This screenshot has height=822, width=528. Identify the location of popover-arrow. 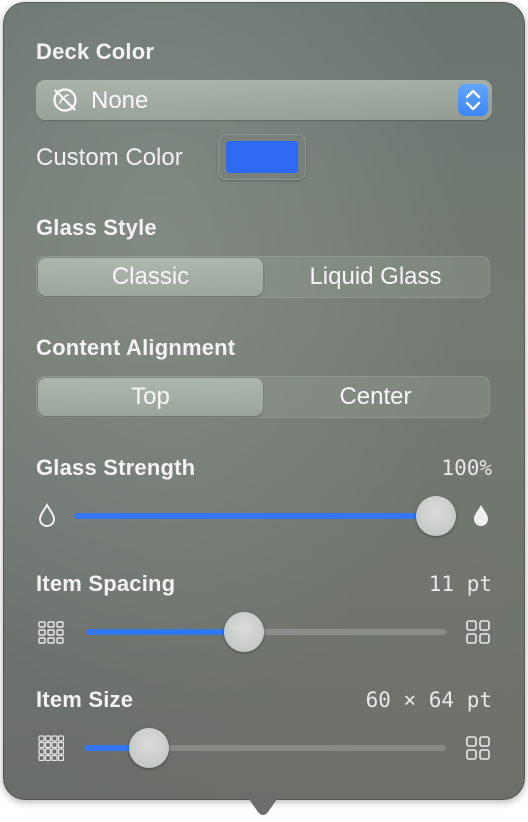
(263, 803).